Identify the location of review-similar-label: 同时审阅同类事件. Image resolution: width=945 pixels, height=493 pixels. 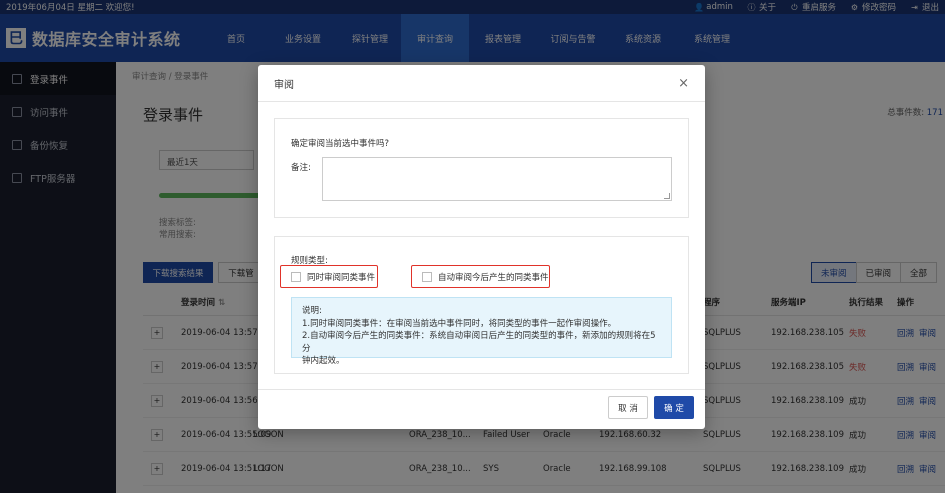
(341, 277).